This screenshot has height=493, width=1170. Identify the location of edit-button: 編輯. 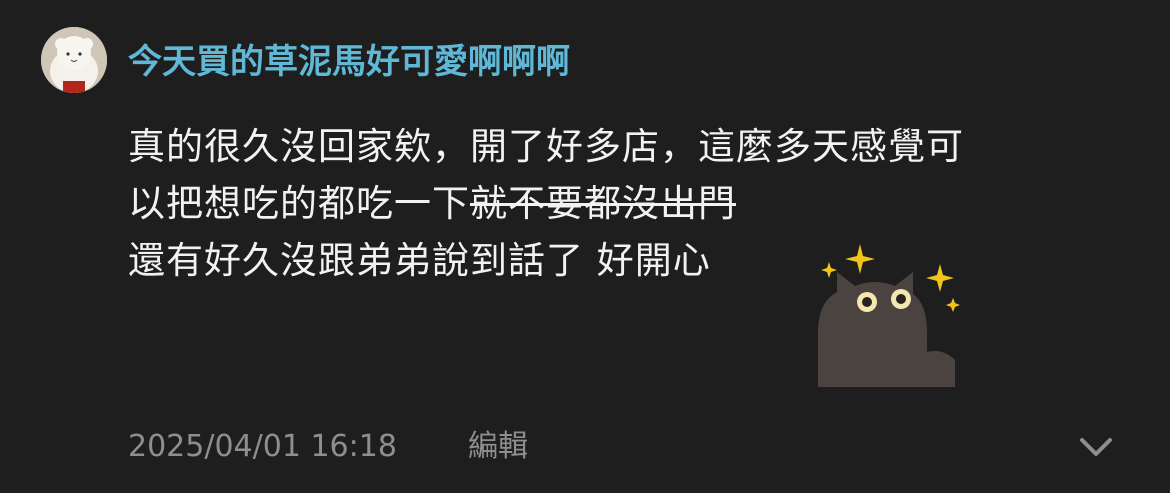
(498, 447).